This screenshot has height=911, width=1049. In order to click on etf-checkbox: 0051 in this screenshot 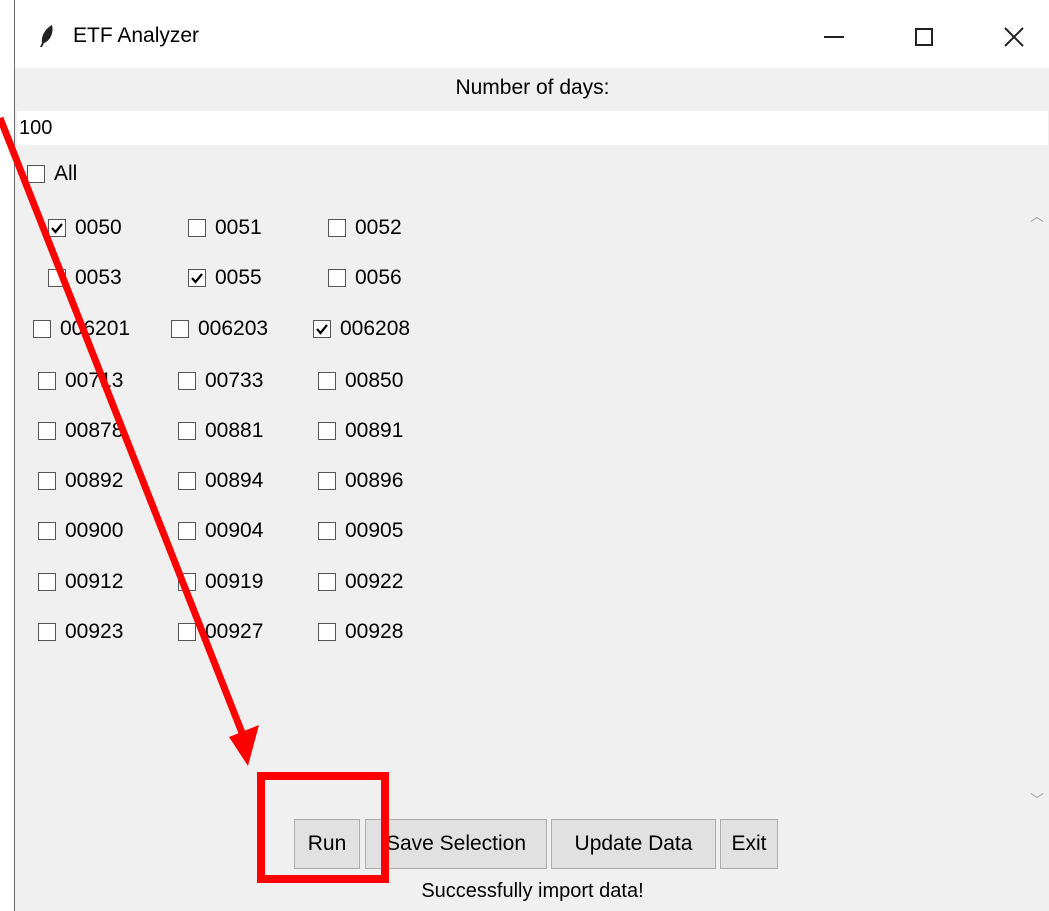, I will do `click(225, 228)`.